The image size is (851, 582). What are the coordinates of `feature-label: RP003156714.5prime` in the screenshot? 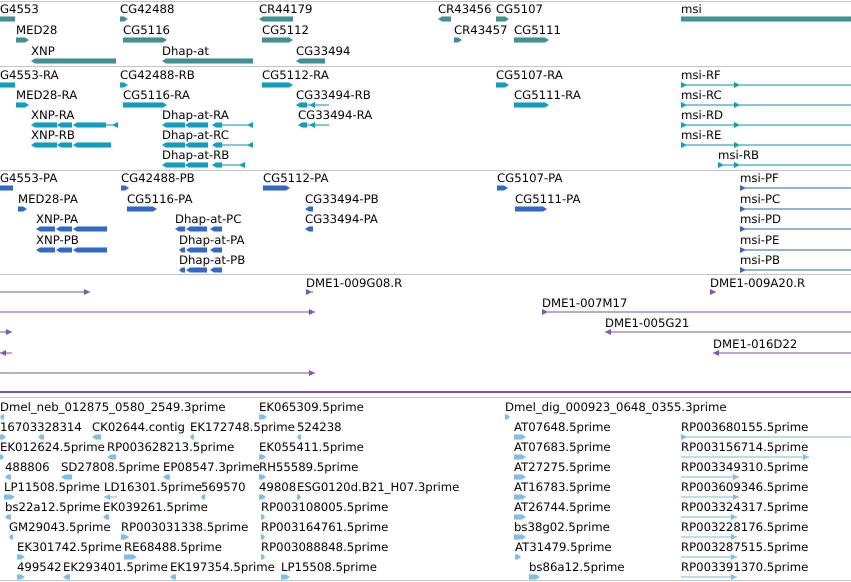 It's located at (744, 447).